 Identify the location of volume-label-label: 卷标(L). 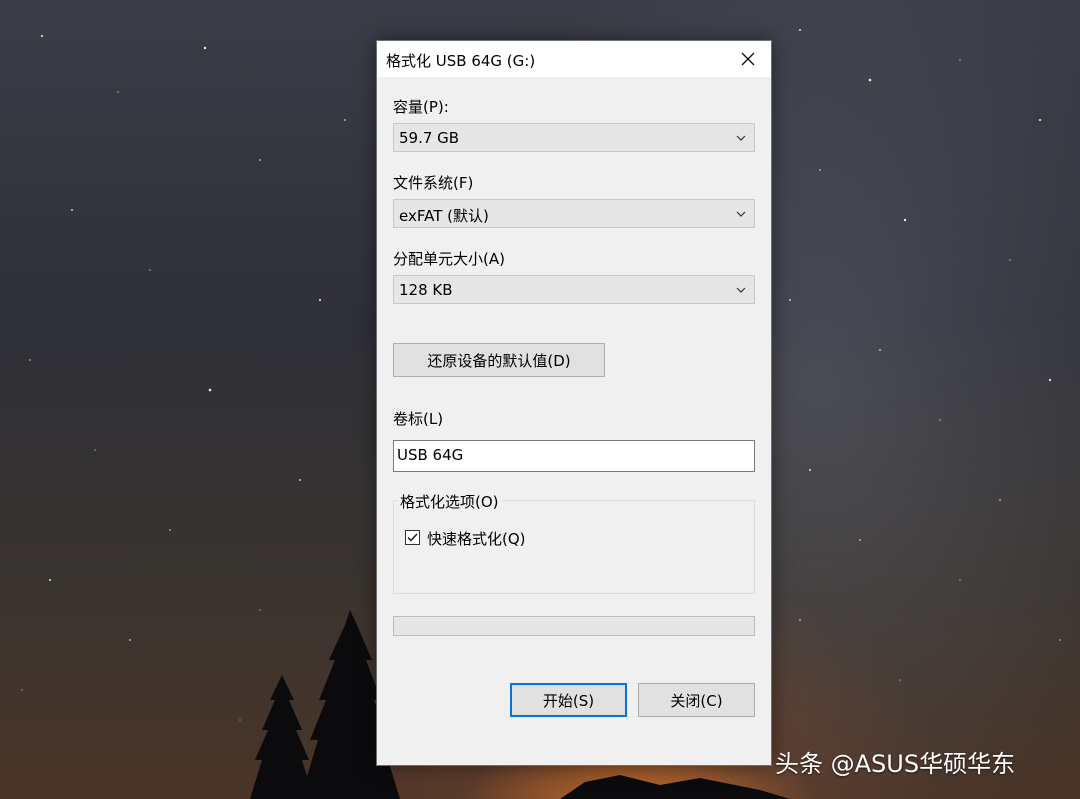
(418, 419).